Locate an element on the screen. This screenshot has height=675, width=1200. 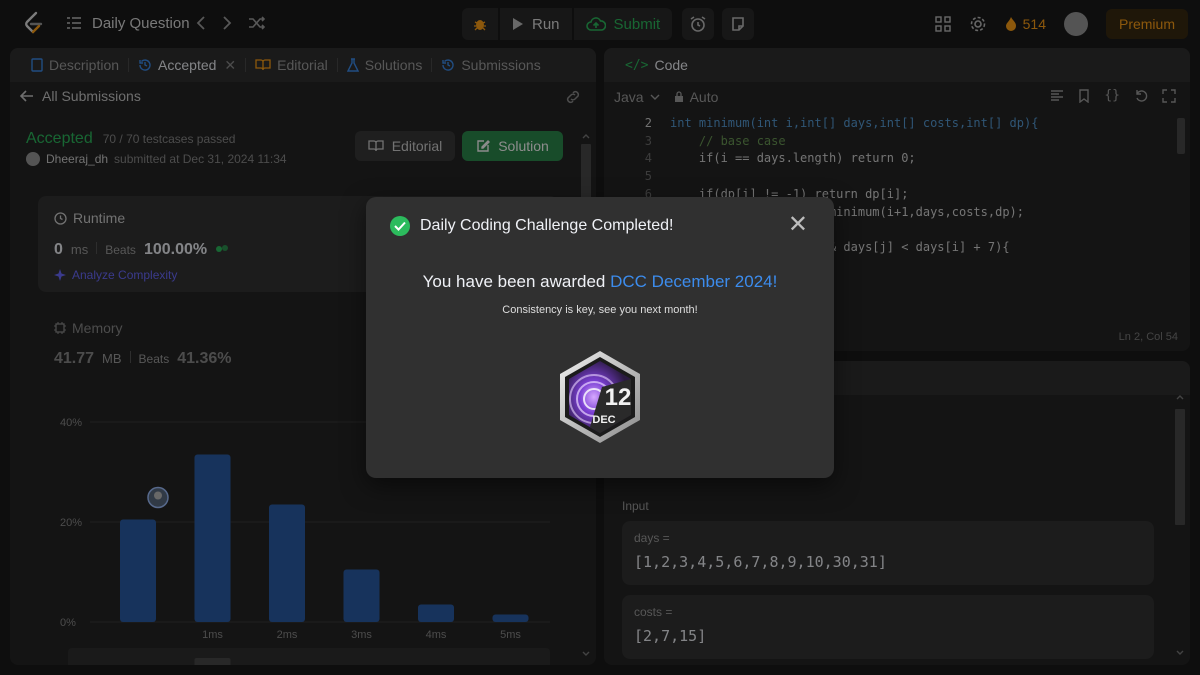
award-name-link: DCC December 2024! is located at coordinates (693, 281).